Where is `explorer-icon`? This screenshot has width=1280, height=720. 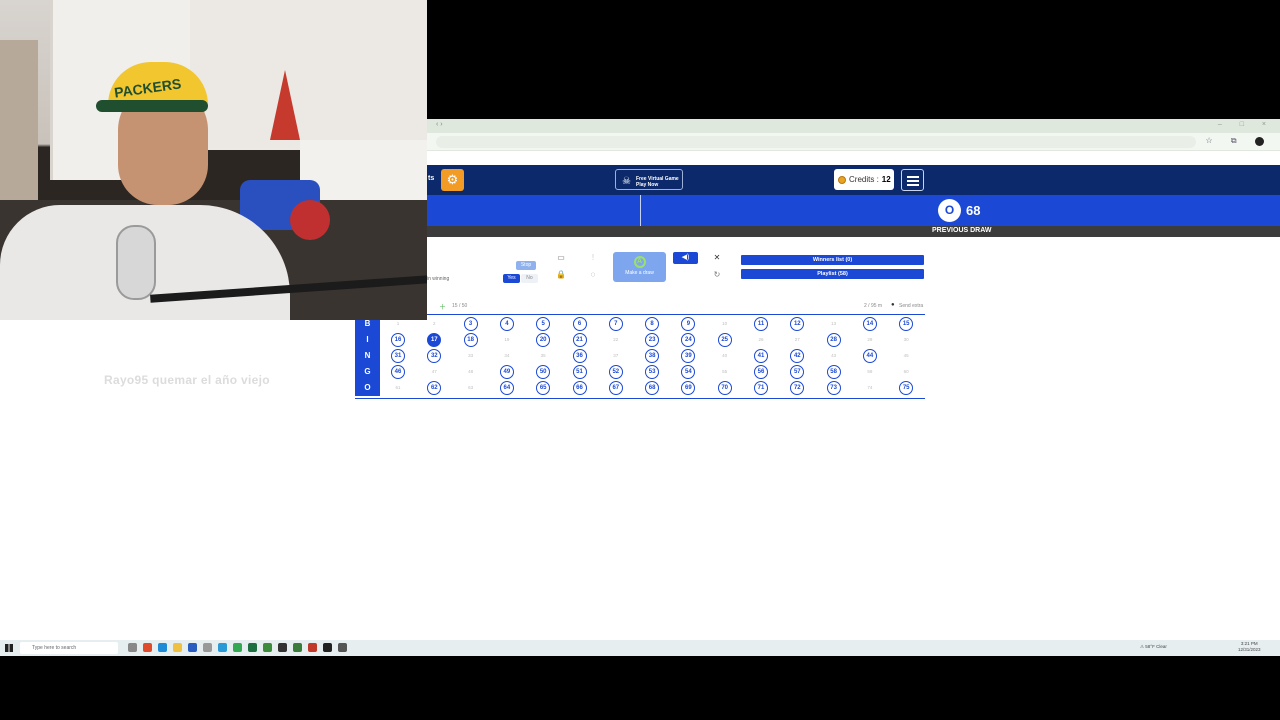 explorer-icon is located at coordinates (177, 647).